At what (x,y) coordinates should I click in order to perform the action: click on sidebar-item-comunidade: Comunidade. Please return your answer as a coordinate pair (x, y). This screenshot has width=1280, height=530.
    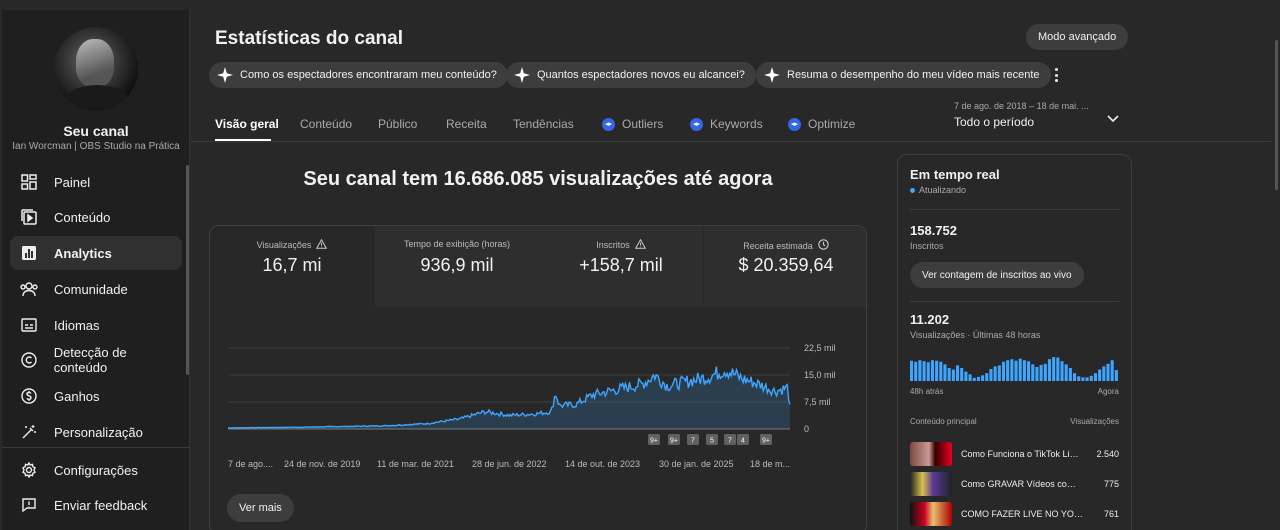
    Looking at the image, I should click on (96, 289).